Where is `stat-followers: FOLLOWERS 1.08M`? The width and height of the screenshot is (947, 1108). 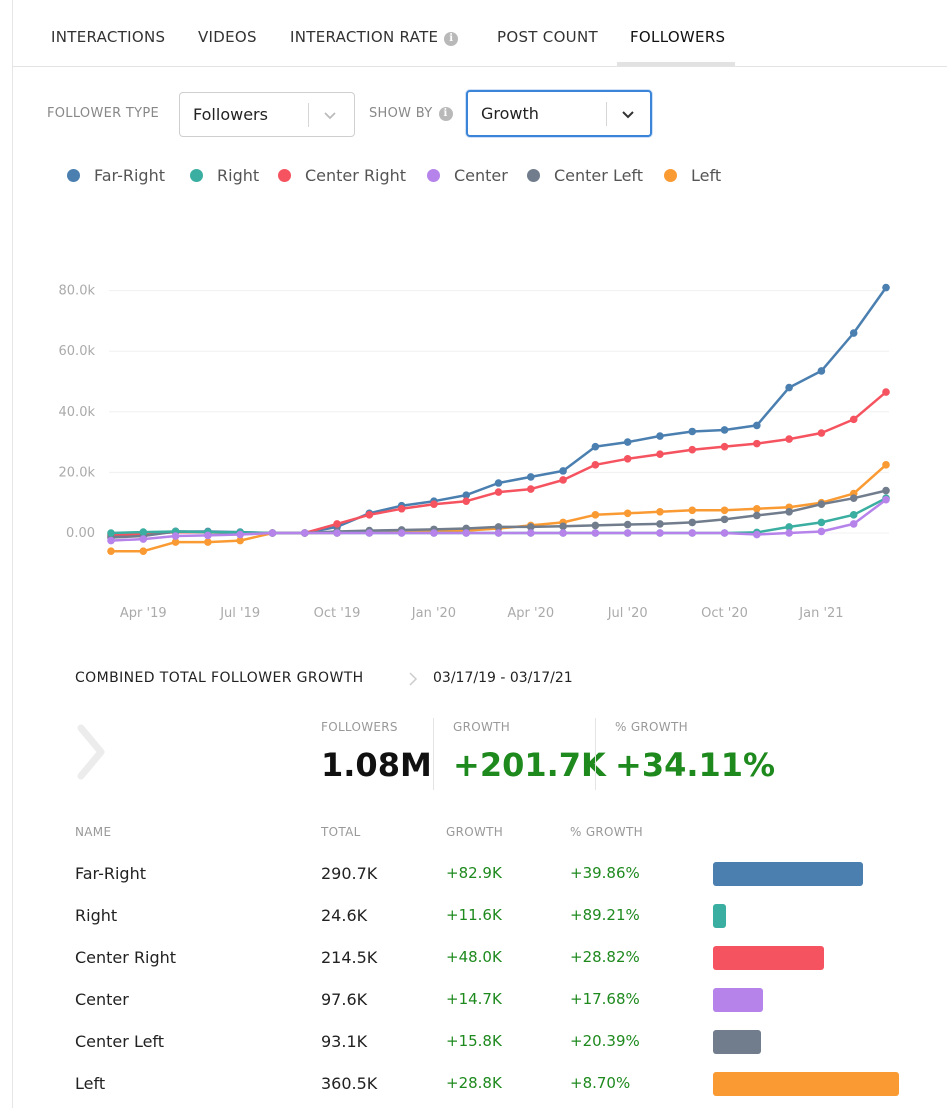
stat-followers: FOLLOWERS 1.08M is located at coordinates (376, 754).